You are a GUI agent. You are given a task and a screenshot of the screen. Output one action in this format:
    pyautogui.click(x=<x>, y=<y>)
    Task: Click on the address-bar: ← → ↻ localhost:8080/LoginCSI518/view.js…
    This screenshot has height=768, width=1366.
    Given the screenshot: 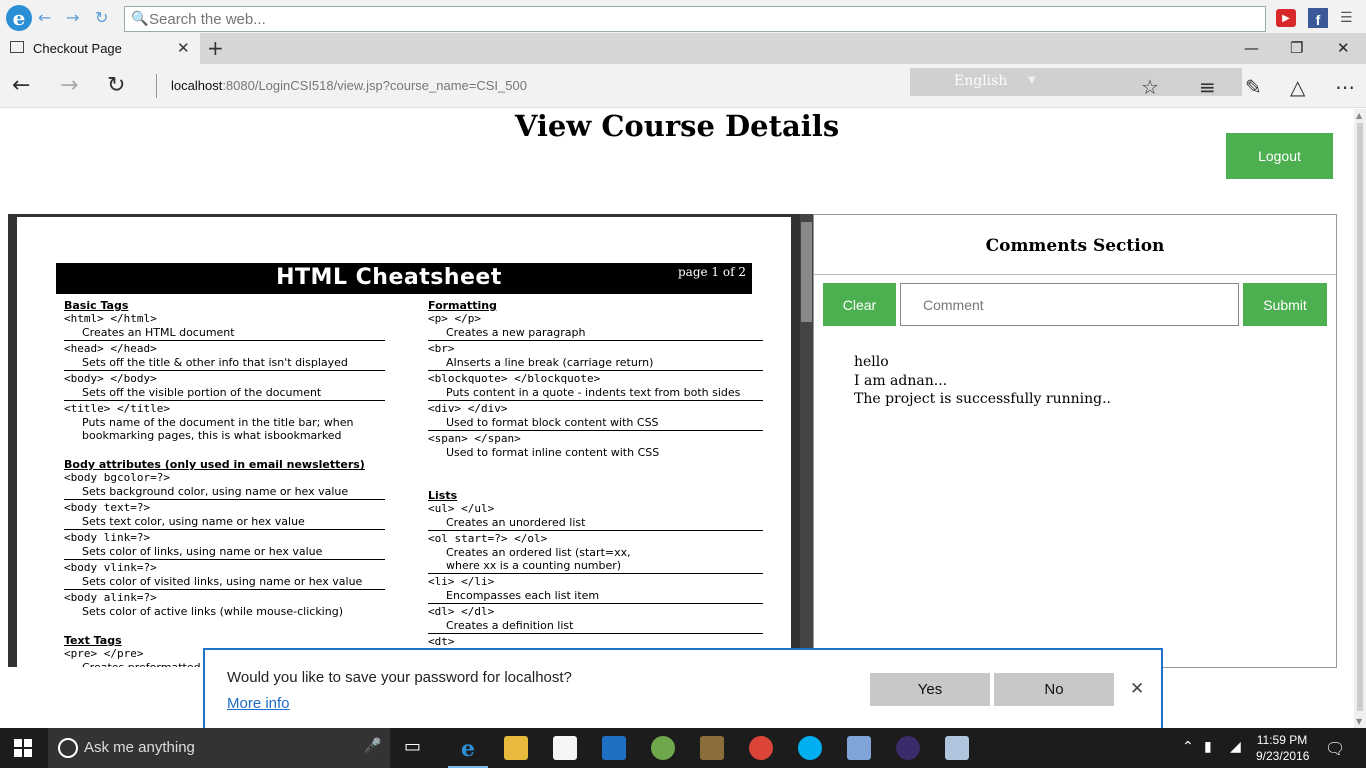 What is the action you would take?
    pyautogui.click(x=683, y=86)
    